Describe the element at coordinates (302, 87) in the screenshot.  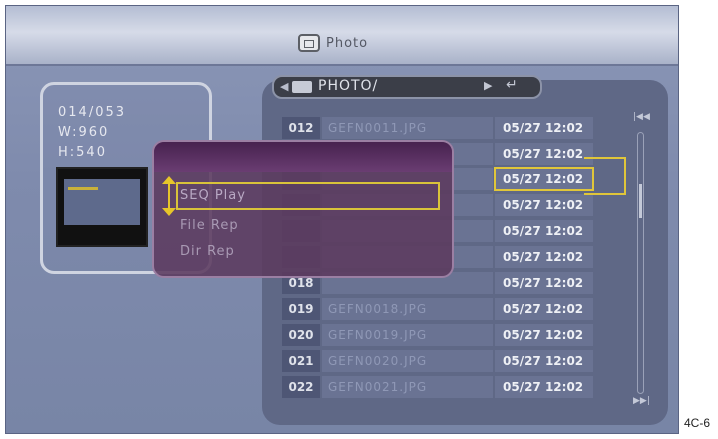
I see `folder-icon` at that location.